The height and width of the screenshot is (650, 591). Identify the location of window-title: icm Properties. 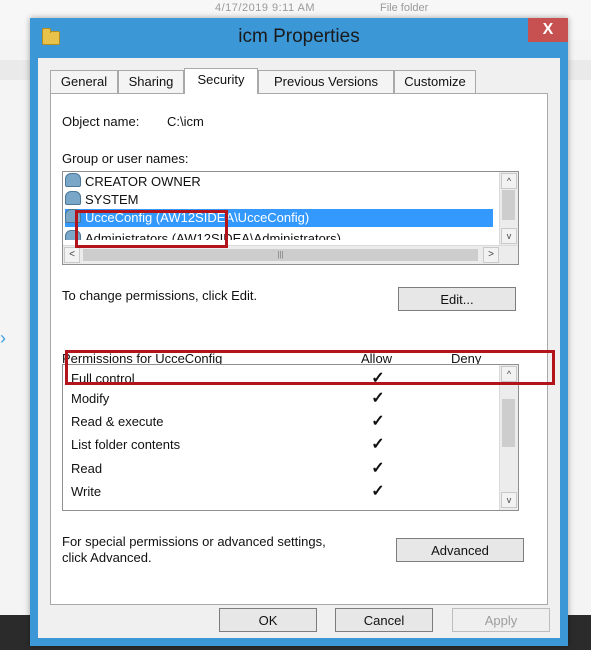
(299, 36).